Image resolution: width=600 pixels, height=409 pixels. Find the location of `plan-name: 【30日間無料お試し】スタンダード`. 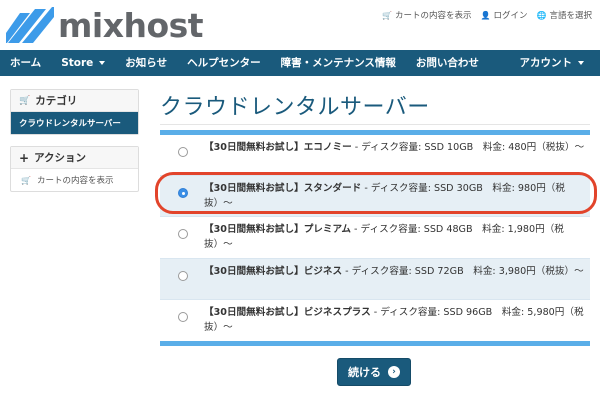

plan-name: 【30日間無料お試し】スタンダード is located at coordinates (283, 189).